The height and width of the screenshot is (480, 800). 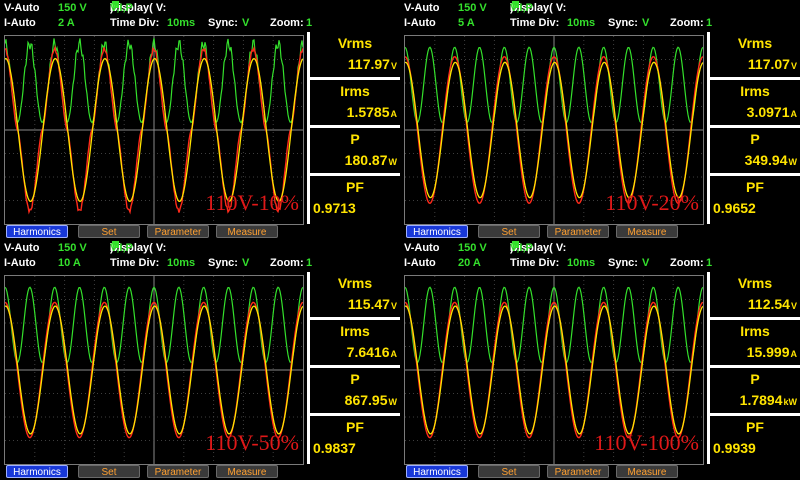 What do you see at coordinates (755, 440) in the screenshot?
I see `pf-cell: PF 0.9939` at bounding box center [755, 440].